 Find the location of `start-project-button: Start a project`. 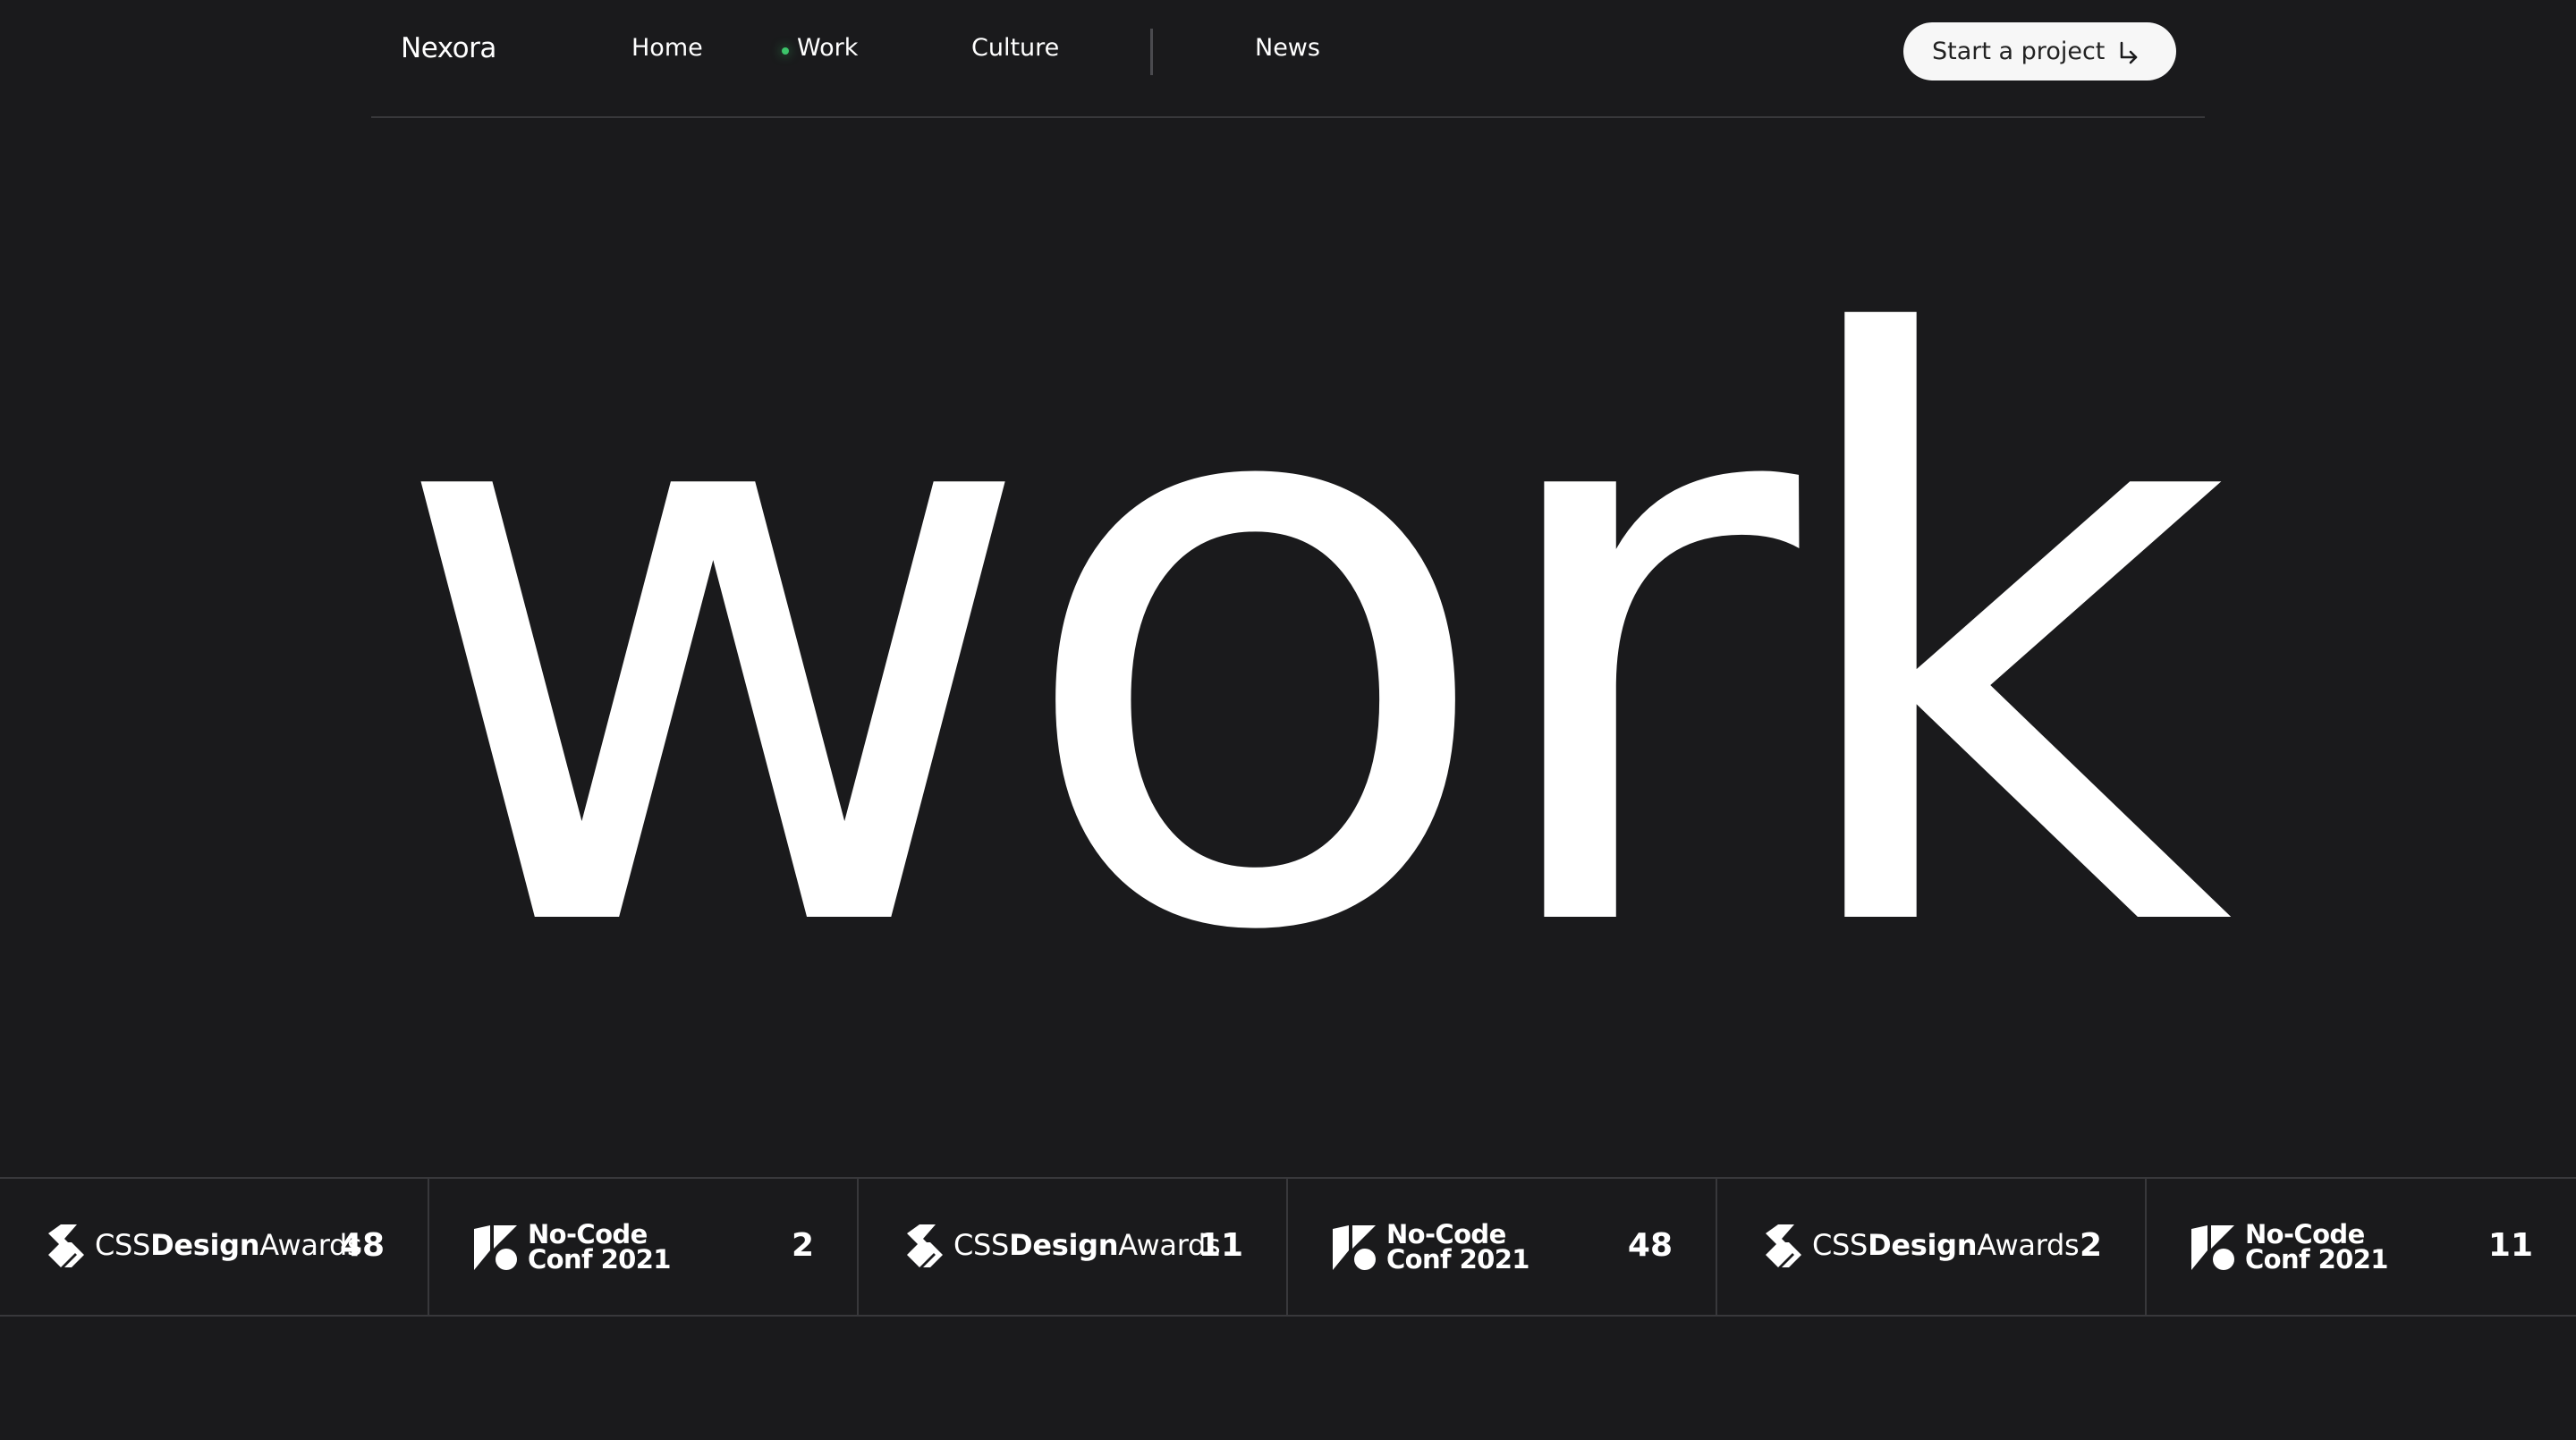

start-project-button: Start a project is located at coordinates (2039, 51).